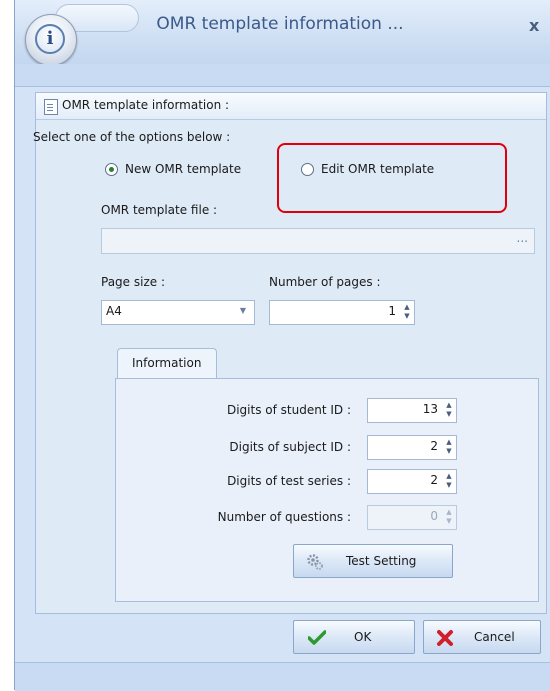  What do you see at coordinates (377, 169) in the screenshot?
I see `edit-template-label: Edit OMR template` at bounding box center [377, 169].